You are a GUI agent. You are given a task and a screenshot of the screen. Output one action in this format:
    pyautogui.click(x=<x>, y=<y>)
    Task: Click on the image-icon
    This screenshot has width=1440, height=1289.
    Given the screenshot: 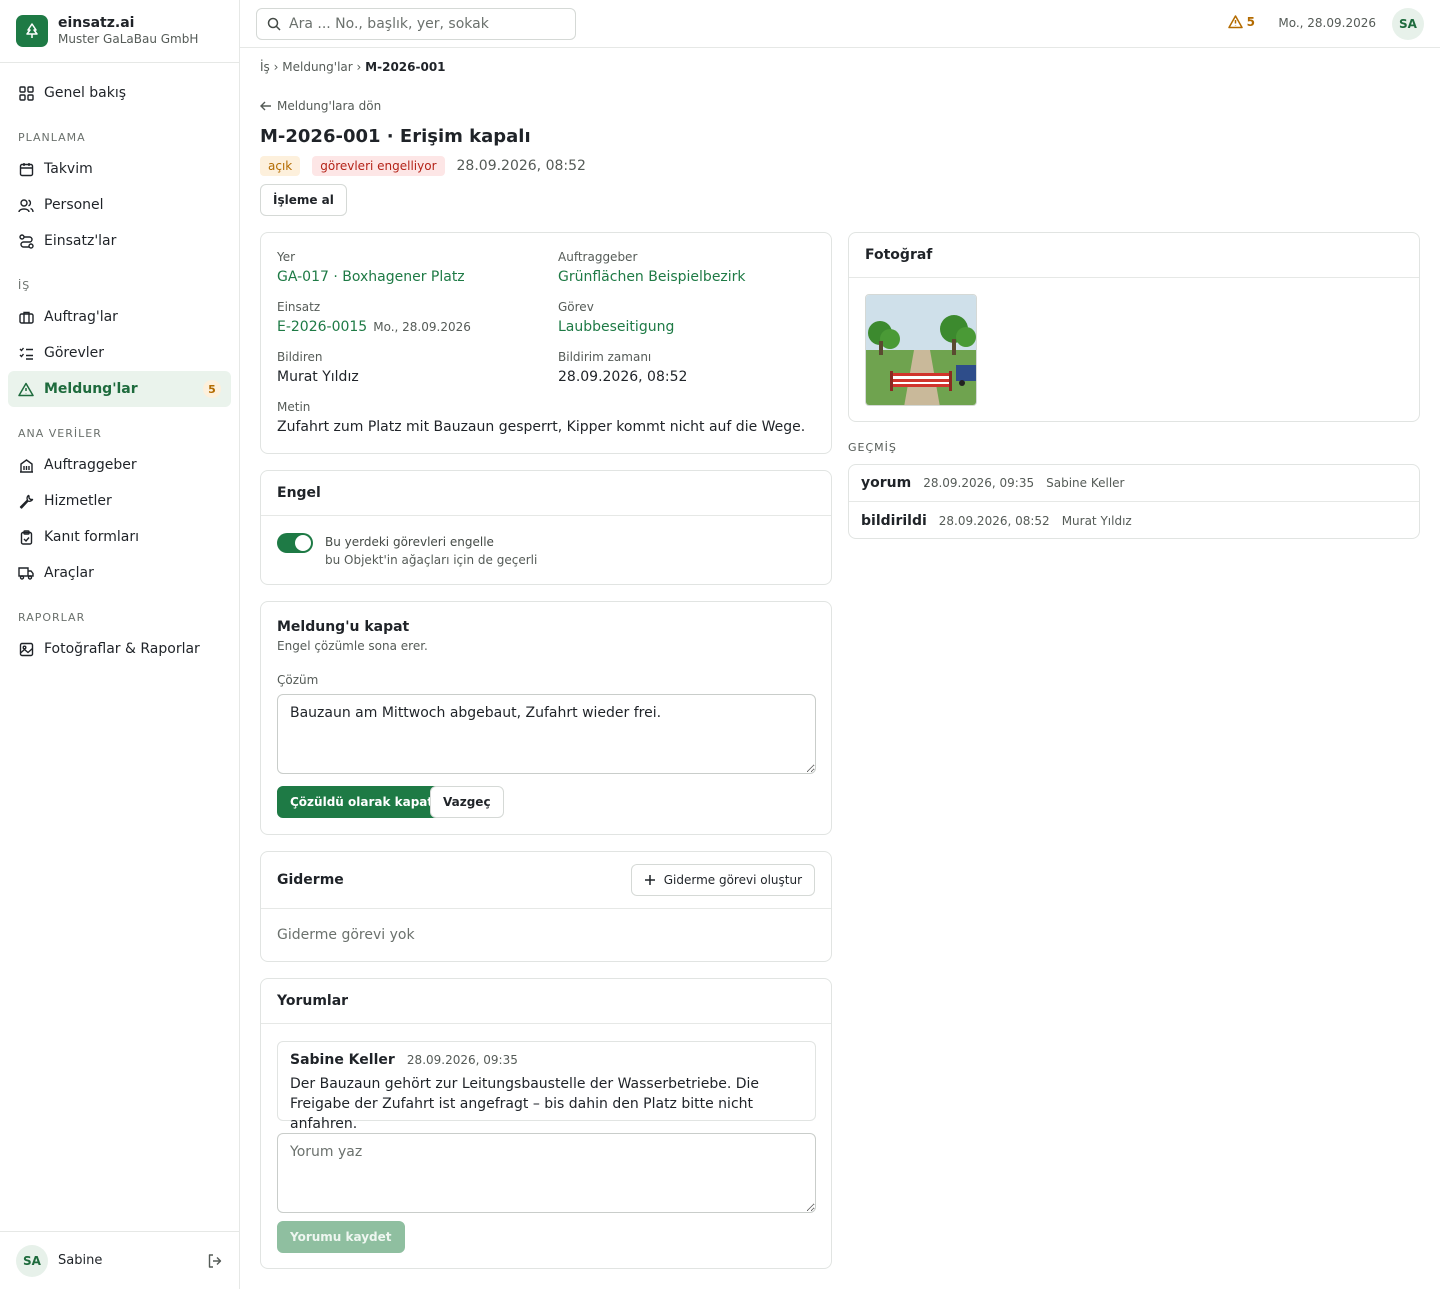 What is the action you would take?
    pyautogui.click(x=26, y=649)
    